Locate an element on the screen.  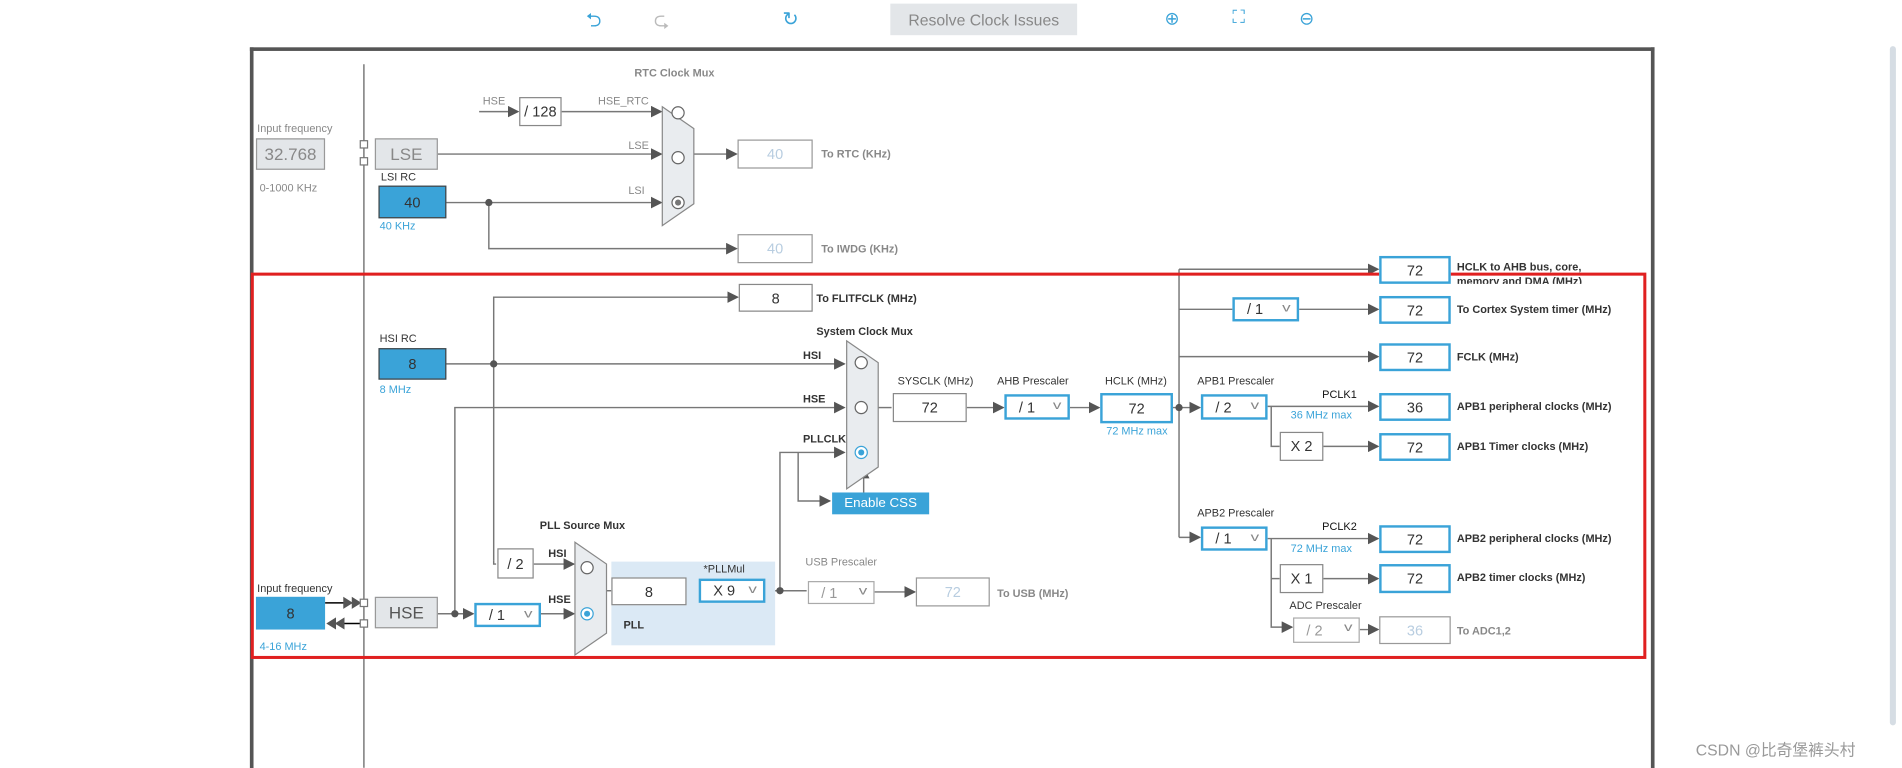
div128-block: / 128 is located at coordinates (540, 112).